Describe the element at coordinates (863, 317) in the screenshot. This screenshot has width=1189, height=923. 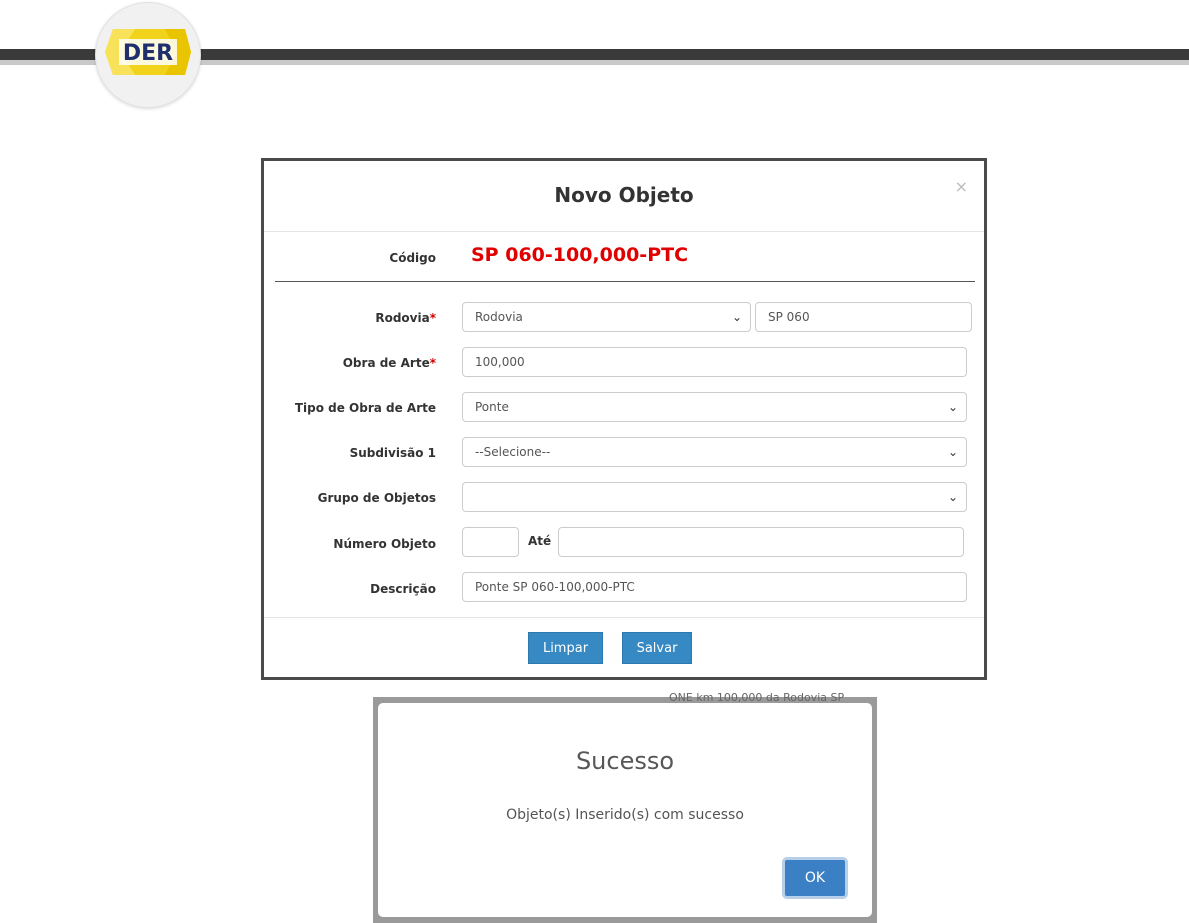
I see `rodovia-value-field: SP 060` at that location.